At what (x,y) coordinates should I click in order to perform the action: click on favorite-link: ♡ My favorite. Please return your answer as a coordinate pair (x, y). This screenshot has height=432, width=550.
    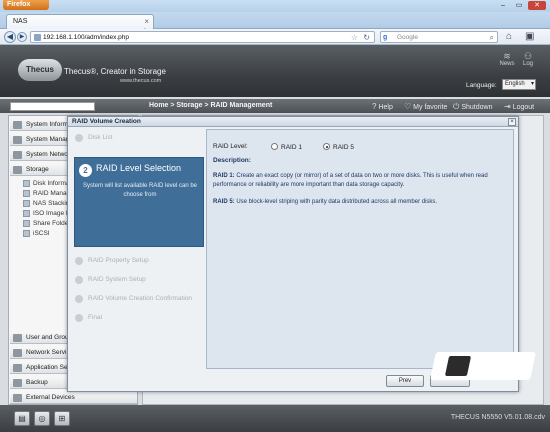
    Looking at the image, I should click on (425, 106).